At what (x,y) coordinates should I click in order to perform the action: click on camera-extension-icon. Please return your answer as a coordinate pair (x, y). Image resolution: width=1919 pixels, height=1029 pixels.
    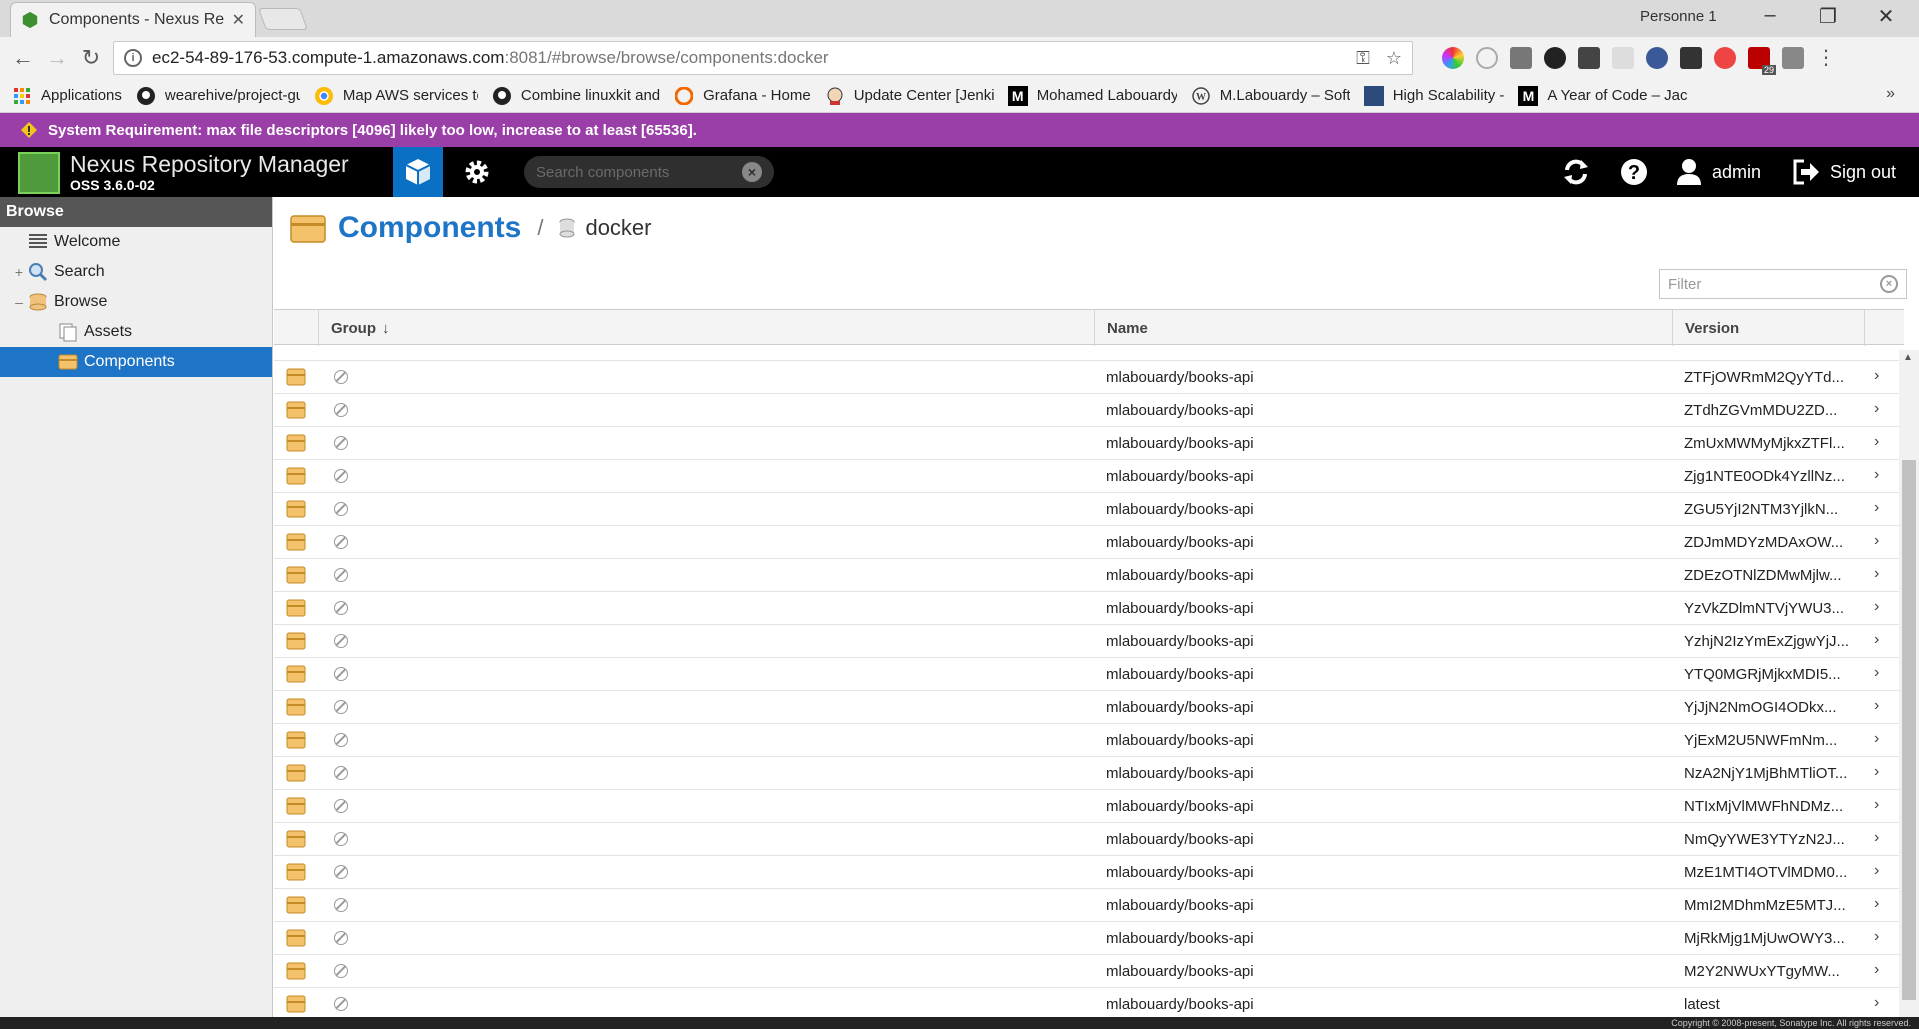
    Looking at the image, I should click on (1555, 58).